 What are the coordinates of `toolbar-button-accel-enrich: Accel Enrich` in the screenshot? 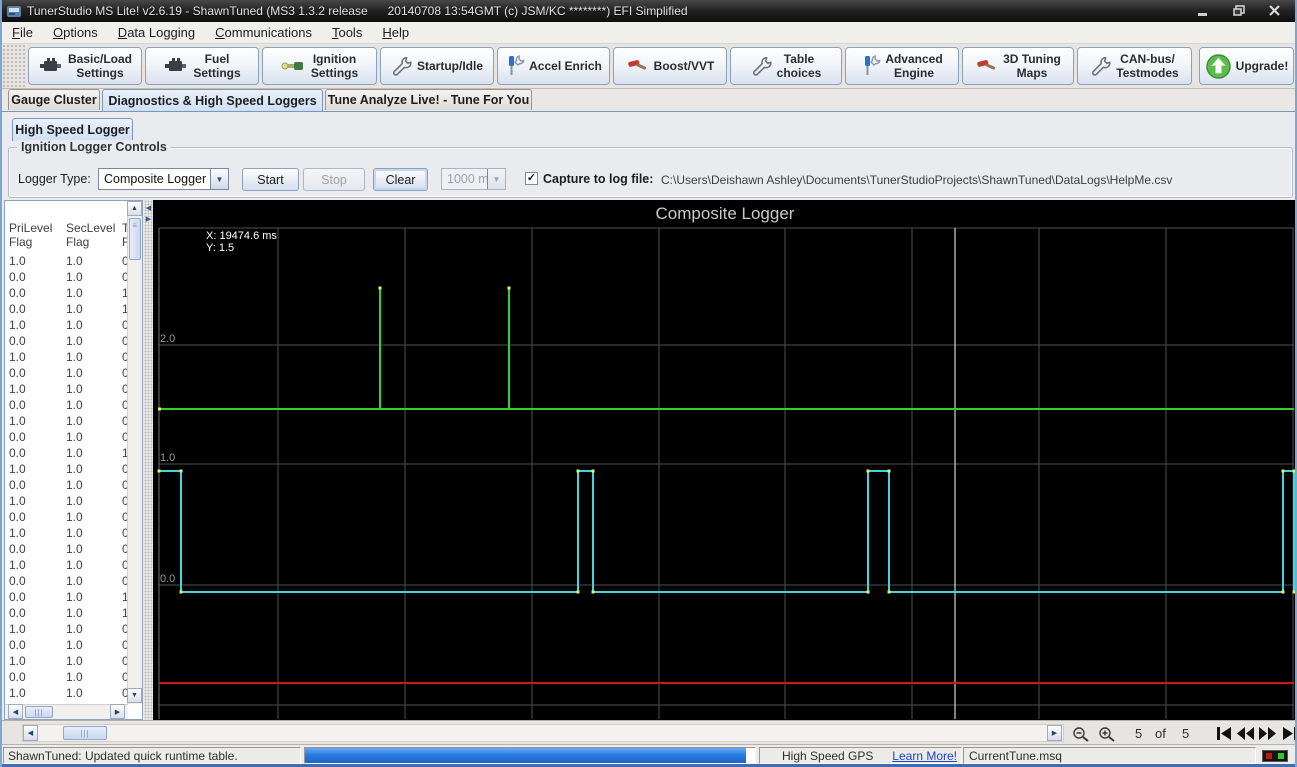 It's located at (553, 66).